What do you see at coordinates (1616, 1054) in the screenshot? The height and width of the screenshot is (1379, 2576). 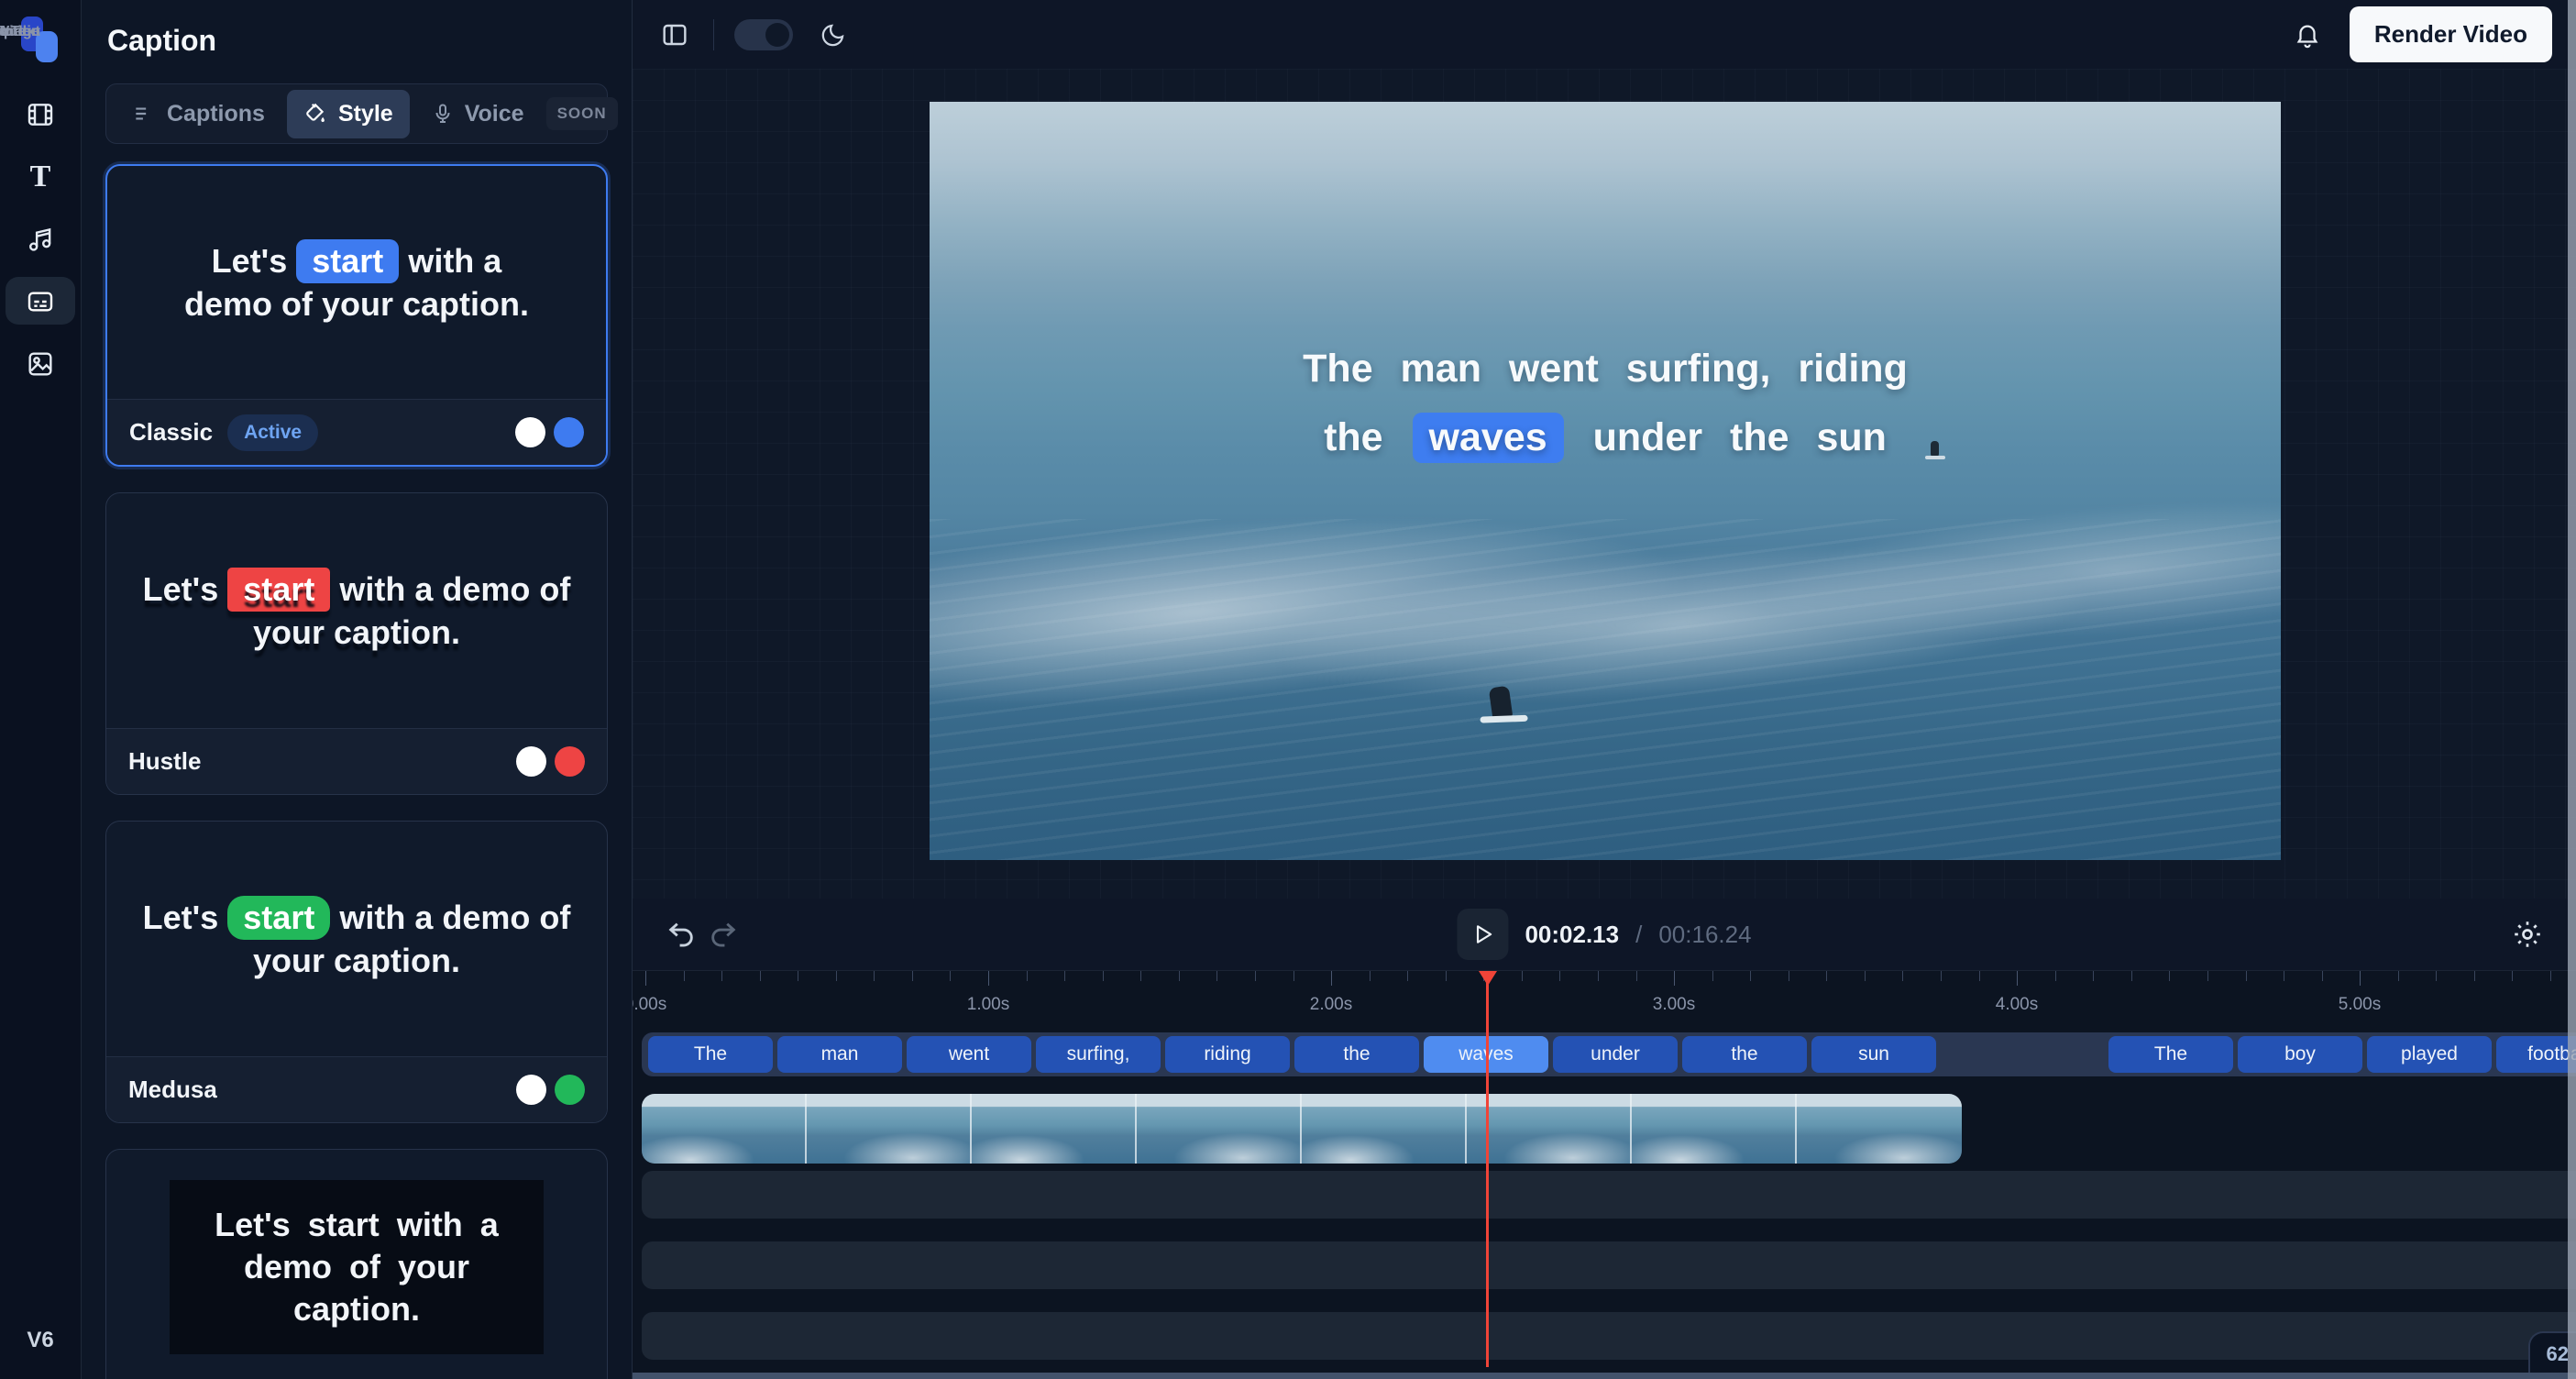 I see `timeline-word-chip: under` at bounding box center [1616, 1054].